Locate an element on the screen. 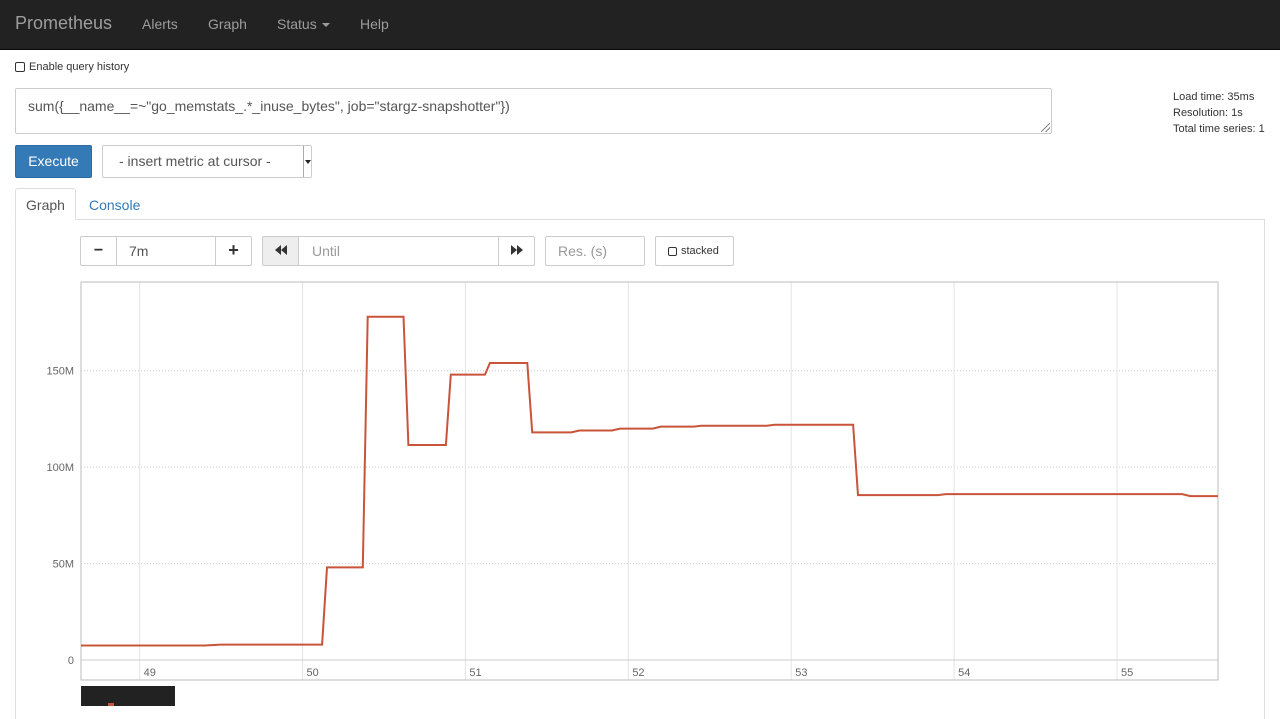 This screenshot has height=719, width=1280. x-tick-label: 50 is located at coordinates (313, 673).